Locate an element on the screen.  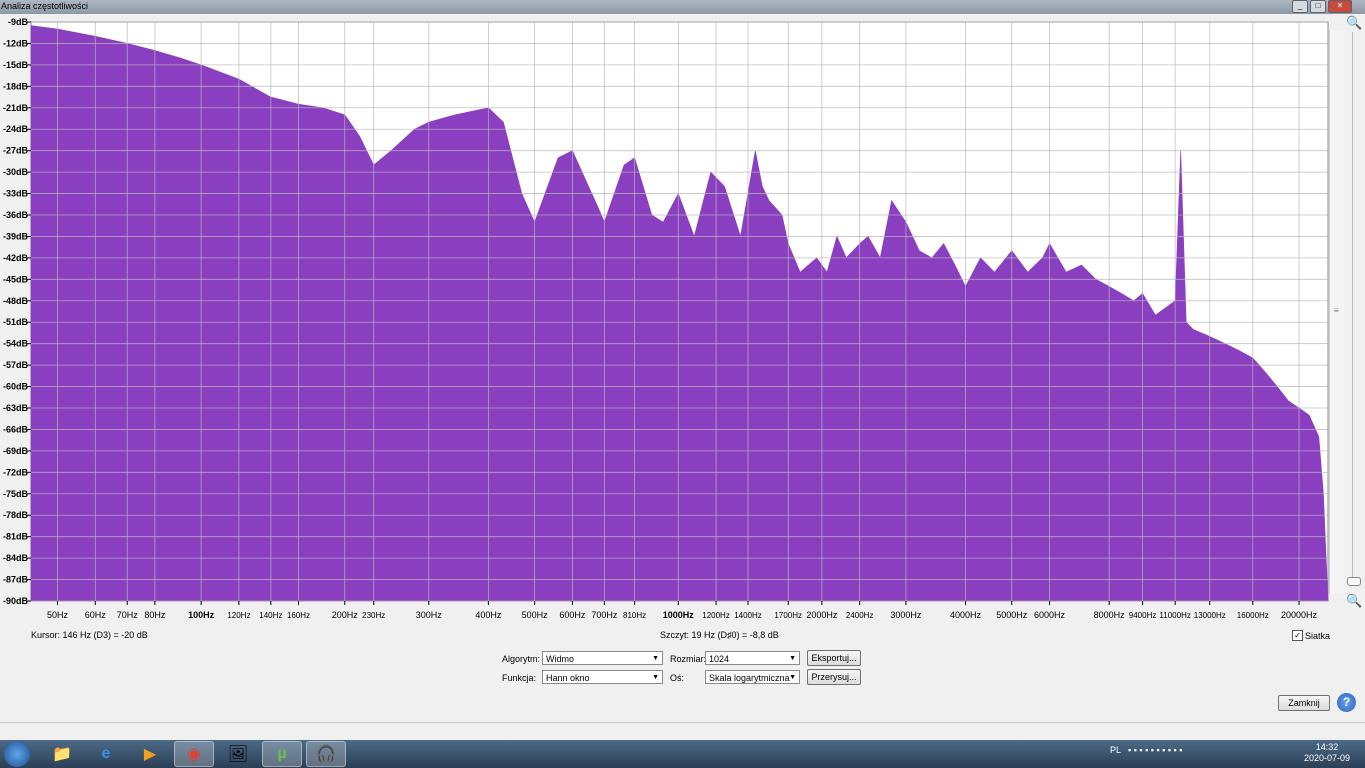
scroll-grip-icon: ≡ is located at coordinates (1337, 310).